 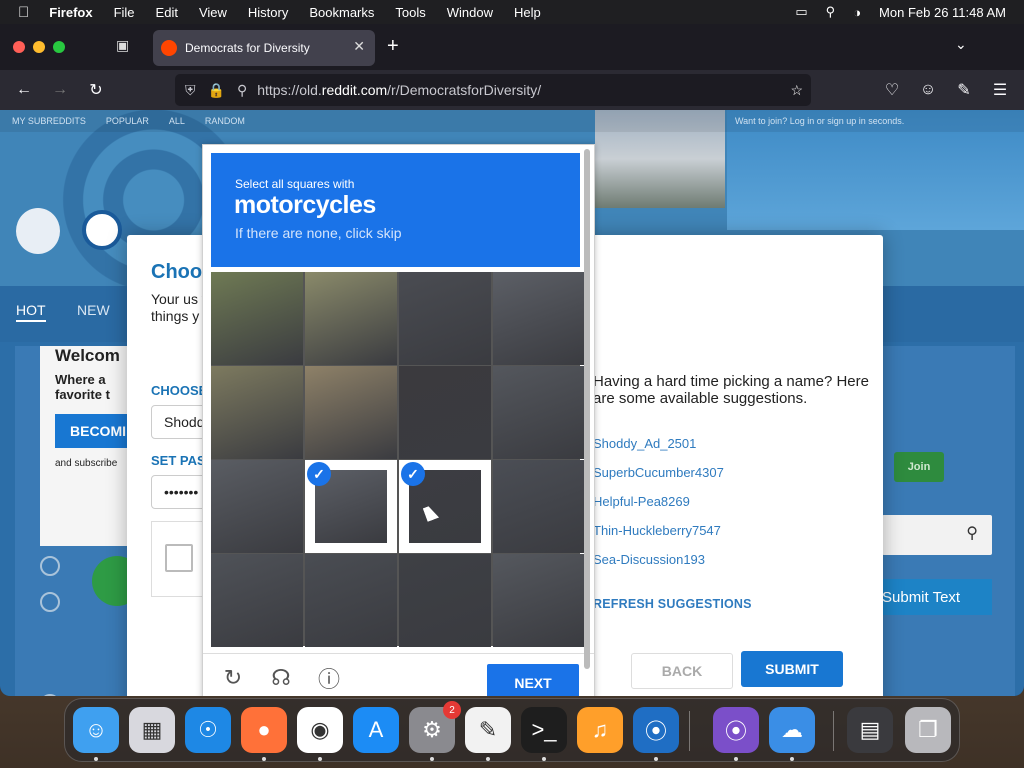 I want to click on captcha-instruction: Select all squares with, so click(x=295, y=184).